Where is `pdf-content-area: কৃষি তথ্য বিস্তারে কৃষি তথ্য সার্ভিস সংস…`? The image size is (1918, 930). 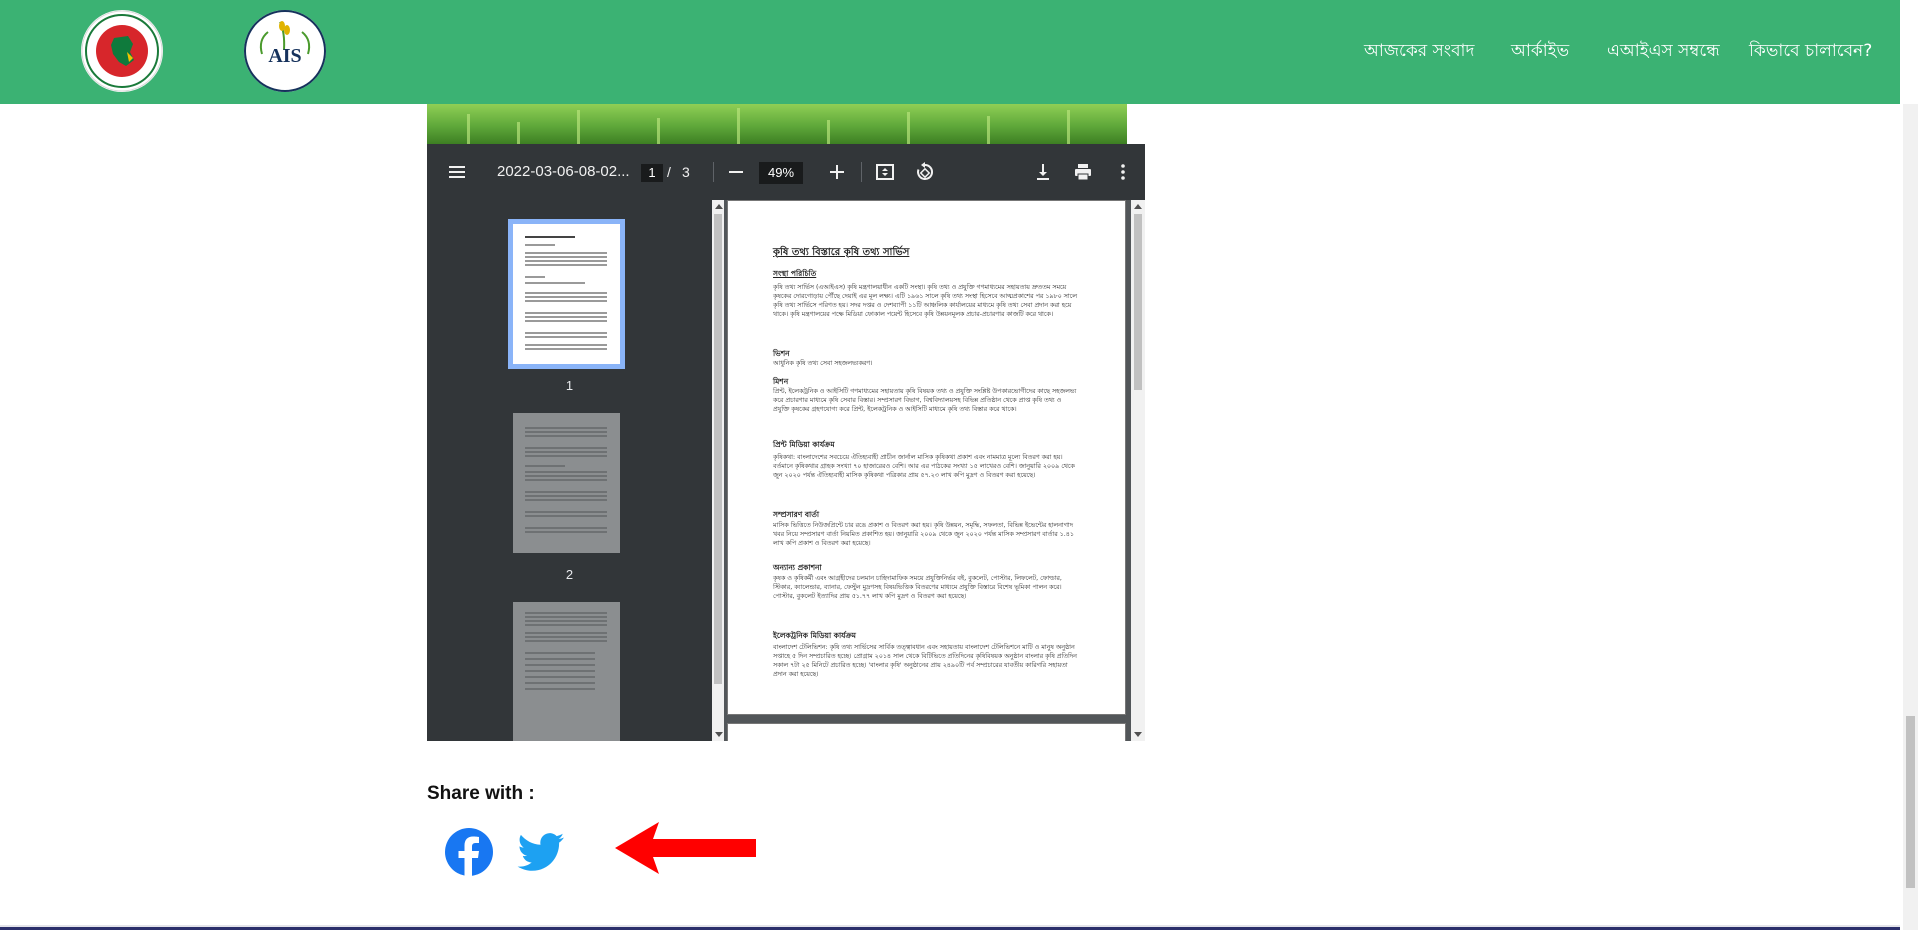
pdf-content-area: কৃষি তথ্য বিস্তারে কৃষি তথ্য সার্ভিস সংস… is located at coordinates (934, 470).